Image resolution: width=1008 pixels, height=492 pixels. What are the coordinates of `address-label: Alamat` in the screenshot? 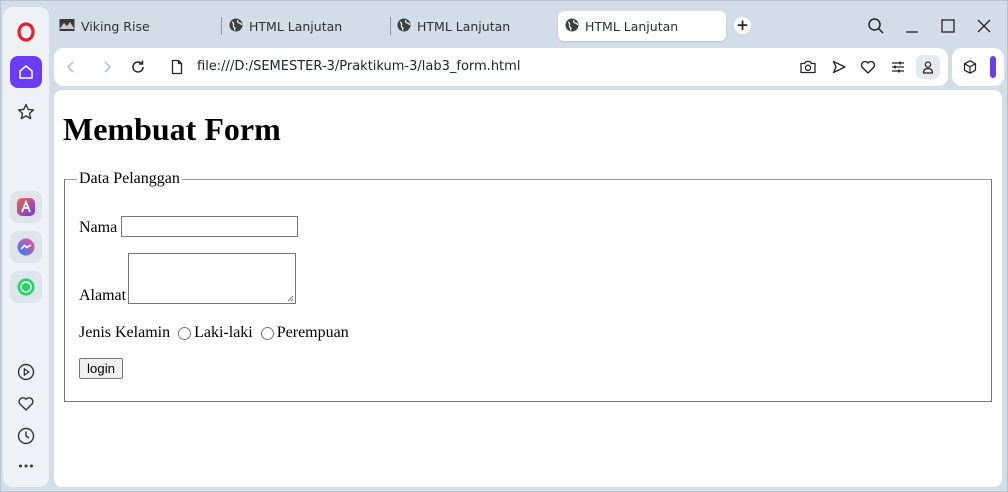 It's located at (103, 295).